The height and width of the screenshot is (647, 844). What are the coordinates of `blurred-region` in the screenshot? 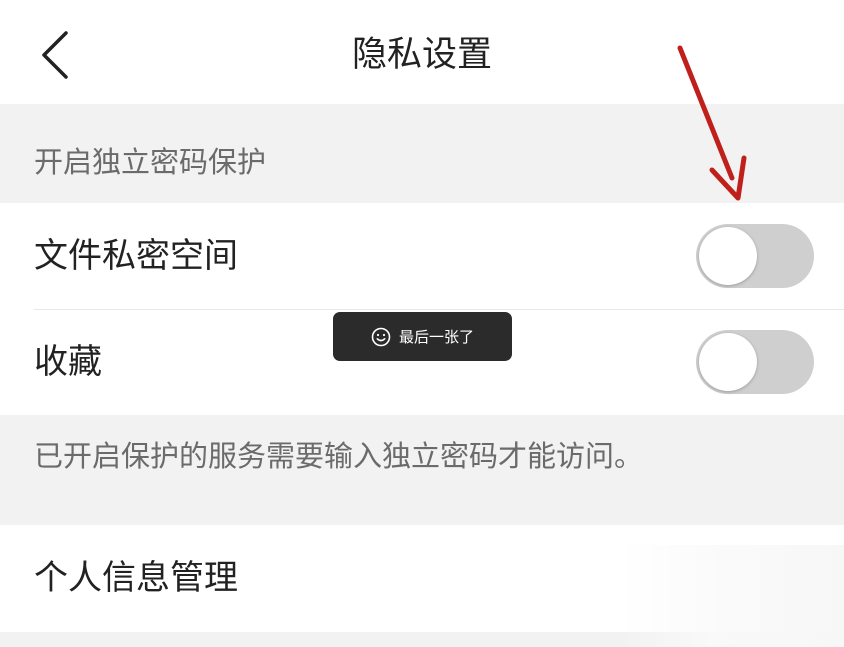 It's located at (732, 596).